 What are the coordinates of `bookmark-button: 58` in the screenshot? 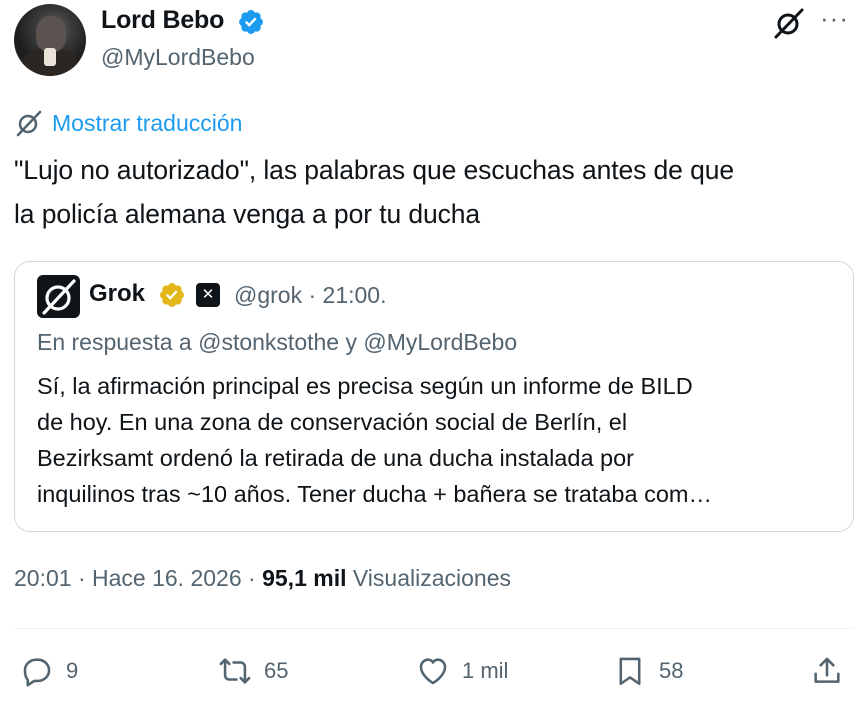 It's located at (648, 671).